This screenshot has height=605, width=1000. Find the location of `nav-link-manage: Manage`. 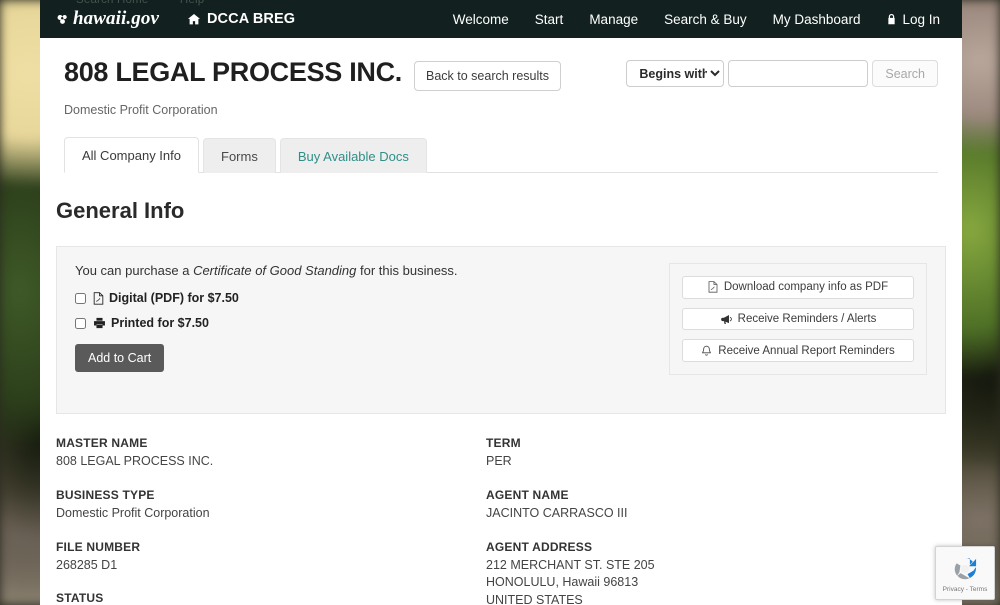

nav-link-manage: Manage is located at coordinates (613, 19).